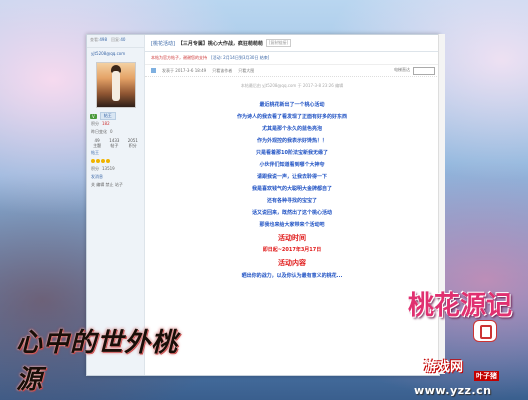 The width and height of the screenshot is (528, 400). What do you see at coordinates (184, 70) in the screenshot?
I see `post-date: 发表于 2017-3-6 18:49` at bounding box center [184, 70].